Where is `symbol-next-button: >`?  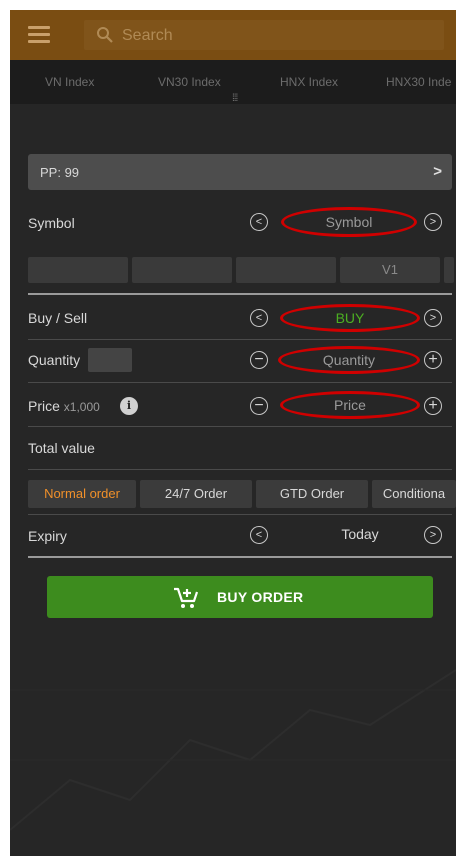 symbol-next-button: > is located at coordinates (433, 222).